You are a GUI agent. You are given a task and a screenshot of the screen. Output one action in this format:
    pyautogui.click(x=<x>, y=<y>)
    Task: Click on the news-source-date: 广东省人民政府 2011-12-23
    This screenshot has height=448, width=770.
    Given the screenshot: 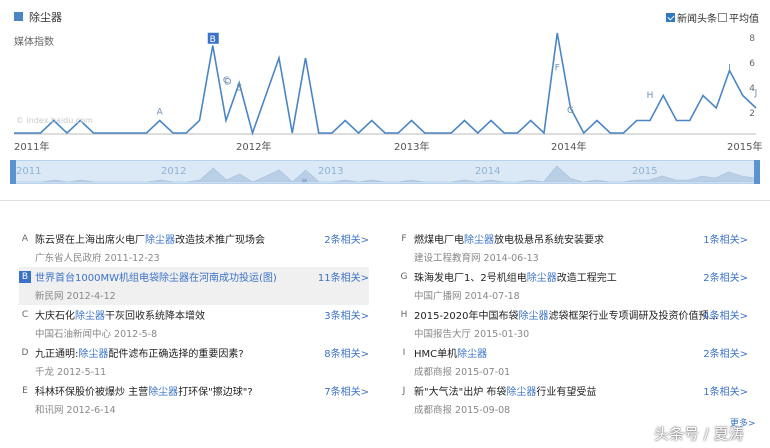 What is the action you would take?
    pyautogui.click(x=97, y=258)
    